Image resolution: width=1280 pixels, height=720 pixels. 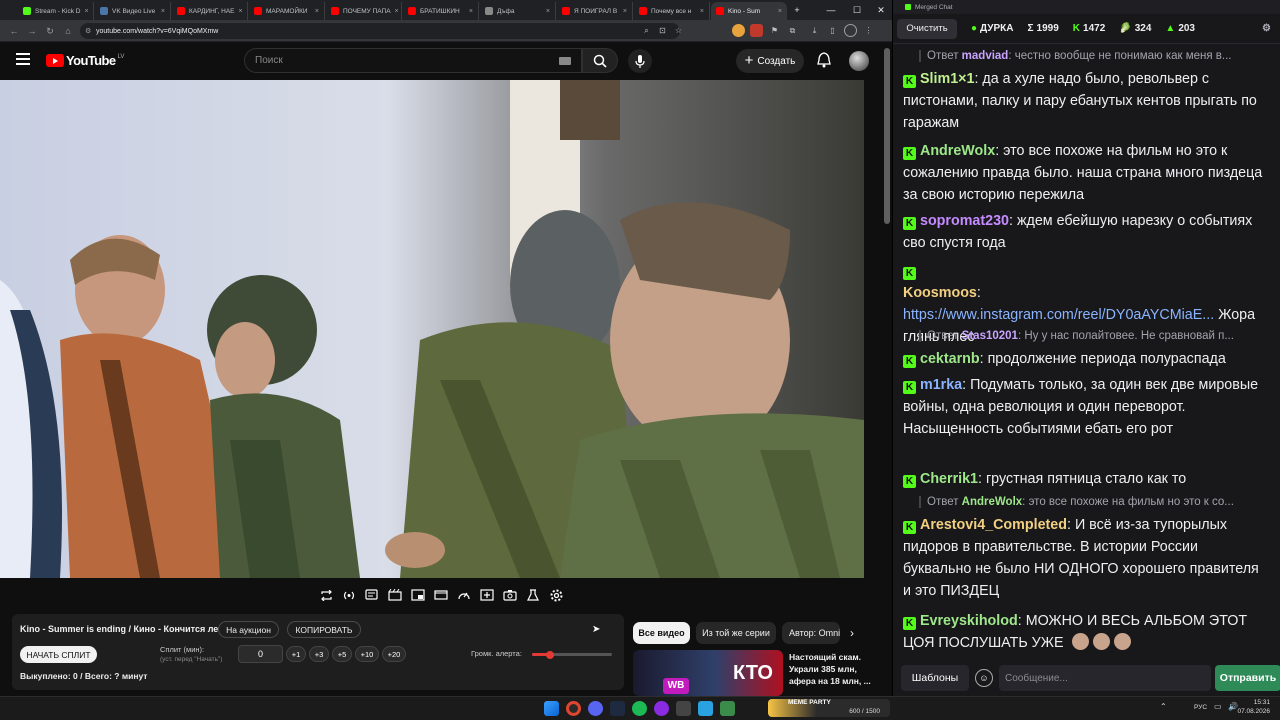 I want to click on video-thumbnail: КТО WB, so click(x=708, y=673).